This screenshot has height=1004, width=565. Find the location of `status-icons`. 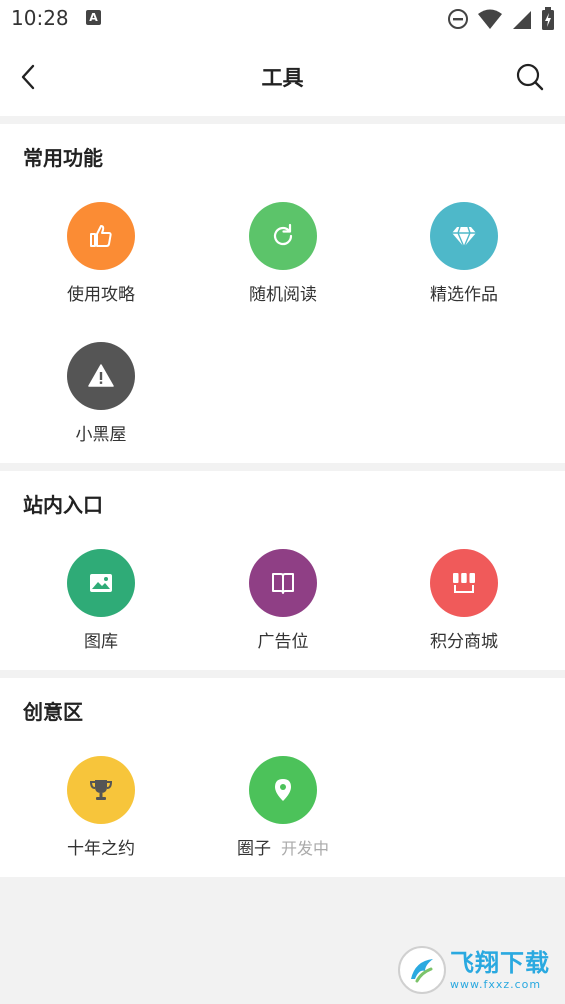

status-icons is located at coordinates (501, 19).